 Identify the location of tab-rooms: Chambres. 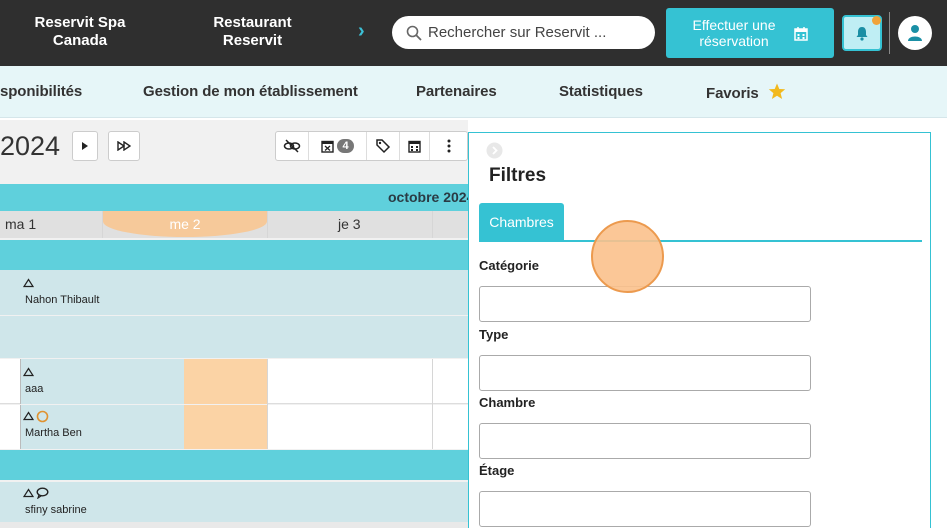
(521, 222).